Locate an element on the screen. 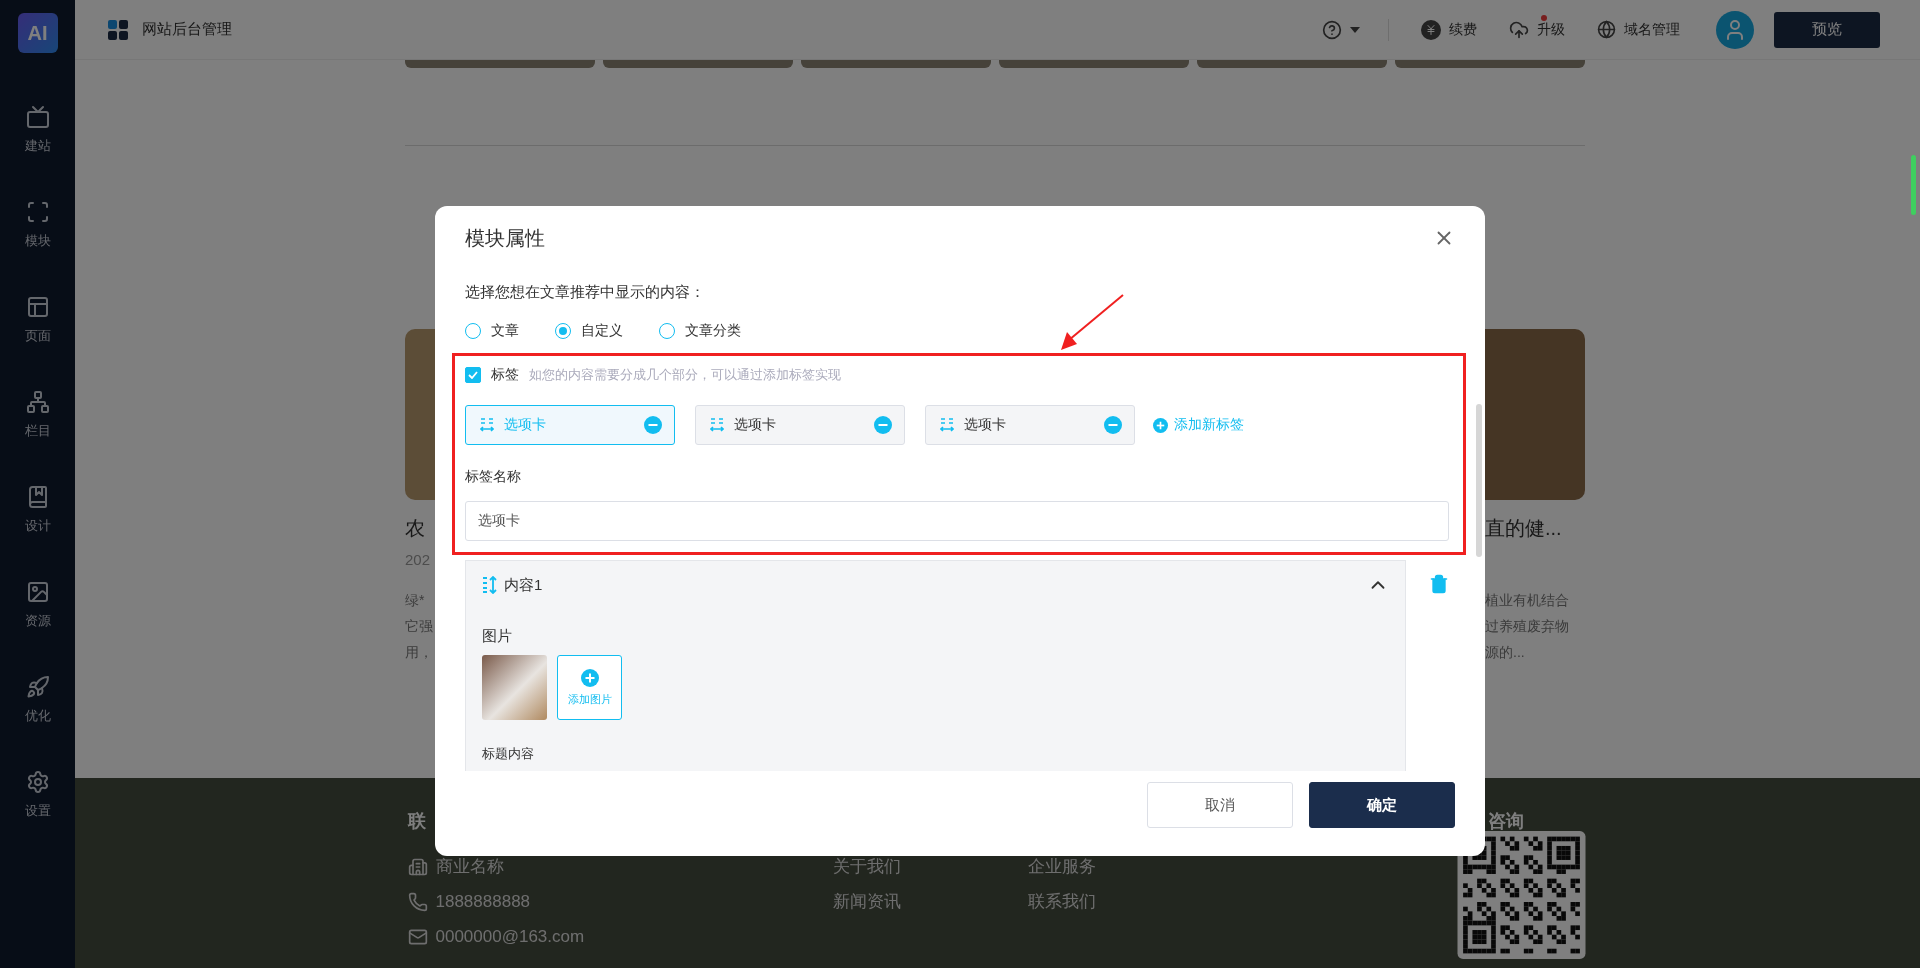 This screenshot has height=968, width=1920. layout-icon is located at coordinates (37, 307).